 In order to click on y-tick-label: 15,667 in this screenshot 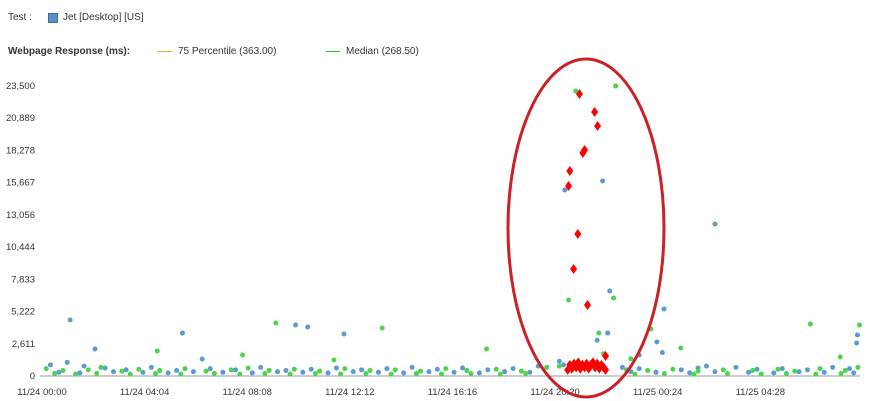, I will do `click(20, 183)`.